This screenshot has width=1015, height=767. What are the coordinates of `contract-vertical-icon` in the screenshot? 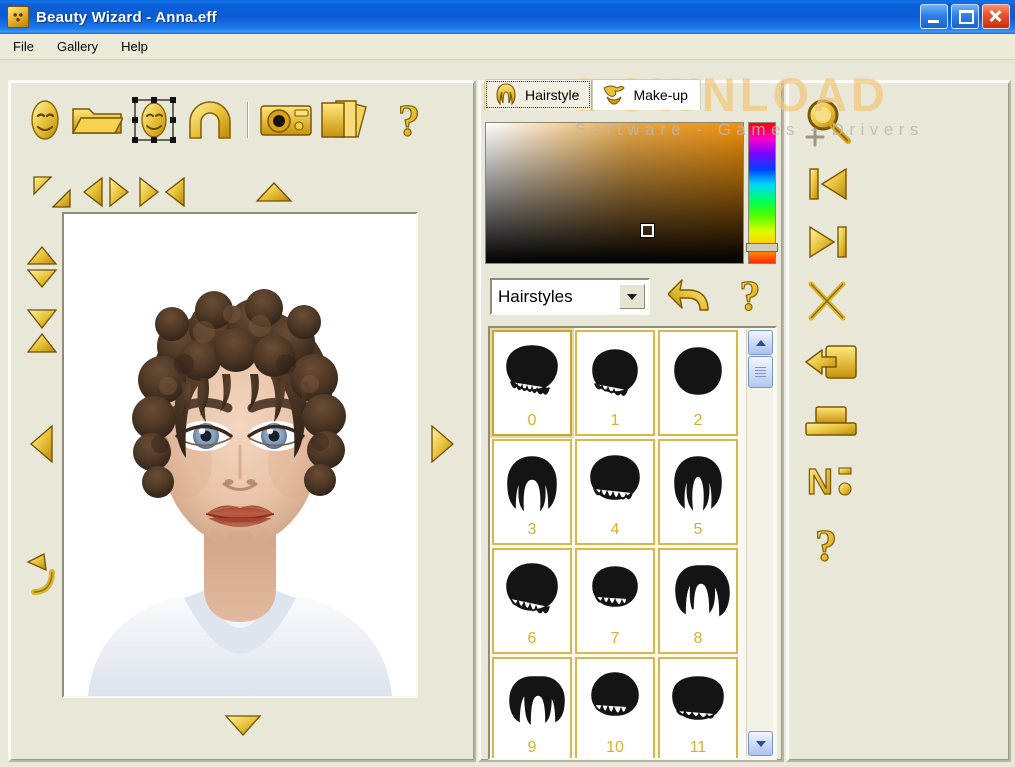 It's located at (42, 333).